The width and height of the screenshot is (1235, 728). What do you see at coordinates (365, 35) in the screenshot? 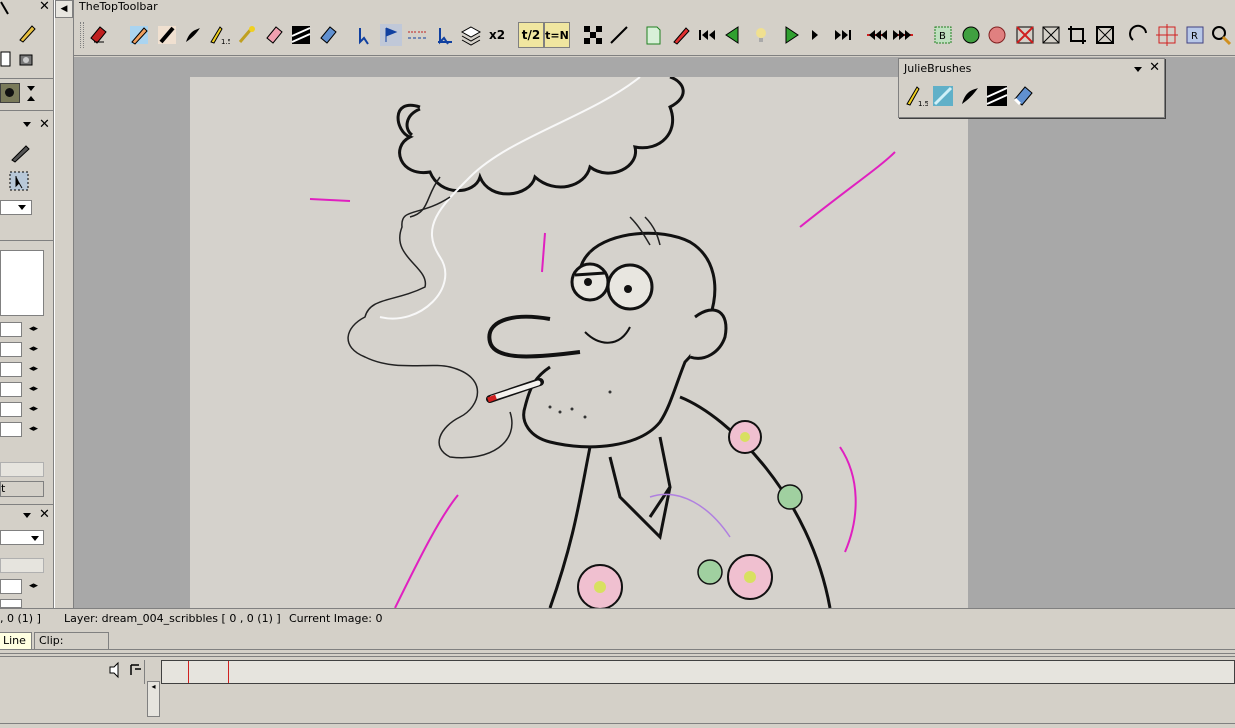
I see `select-arrow-icon` at bounding box center [365, 35].